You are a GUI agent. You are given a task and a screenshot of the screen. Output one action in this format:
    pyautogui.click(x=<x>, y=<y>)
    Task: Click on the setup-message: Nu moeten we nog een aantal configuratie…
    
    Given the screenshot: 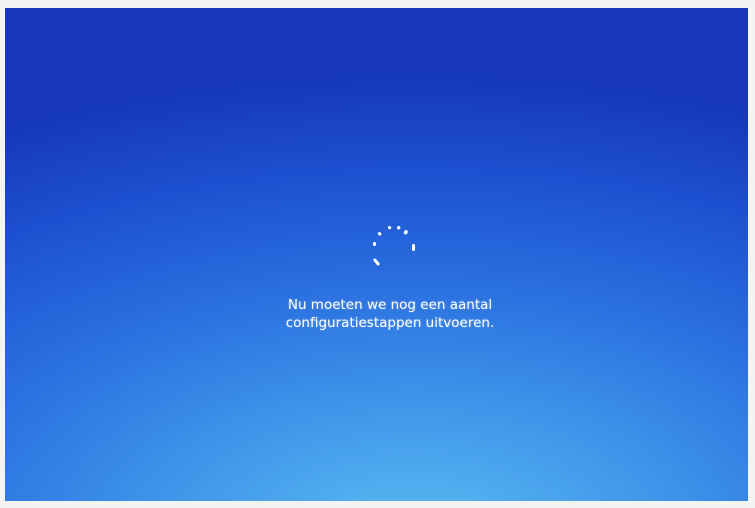 What is the action you would take?
    pyautogui.click(x=390, y=314)
    